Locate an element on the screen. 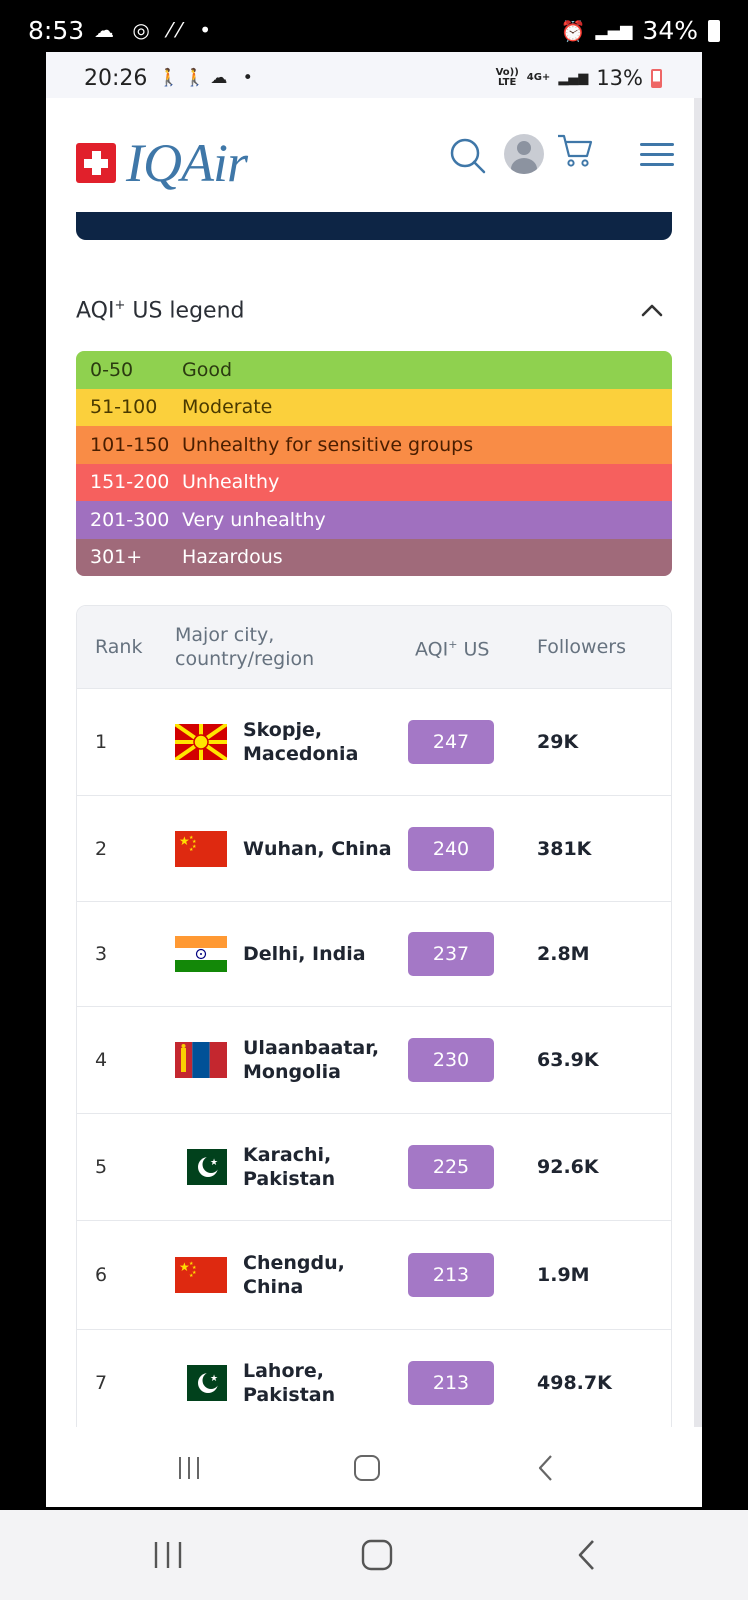 This screenshot has height=1600, width=748. outer-battery-text: 34% is located at coordinates (670, 30).